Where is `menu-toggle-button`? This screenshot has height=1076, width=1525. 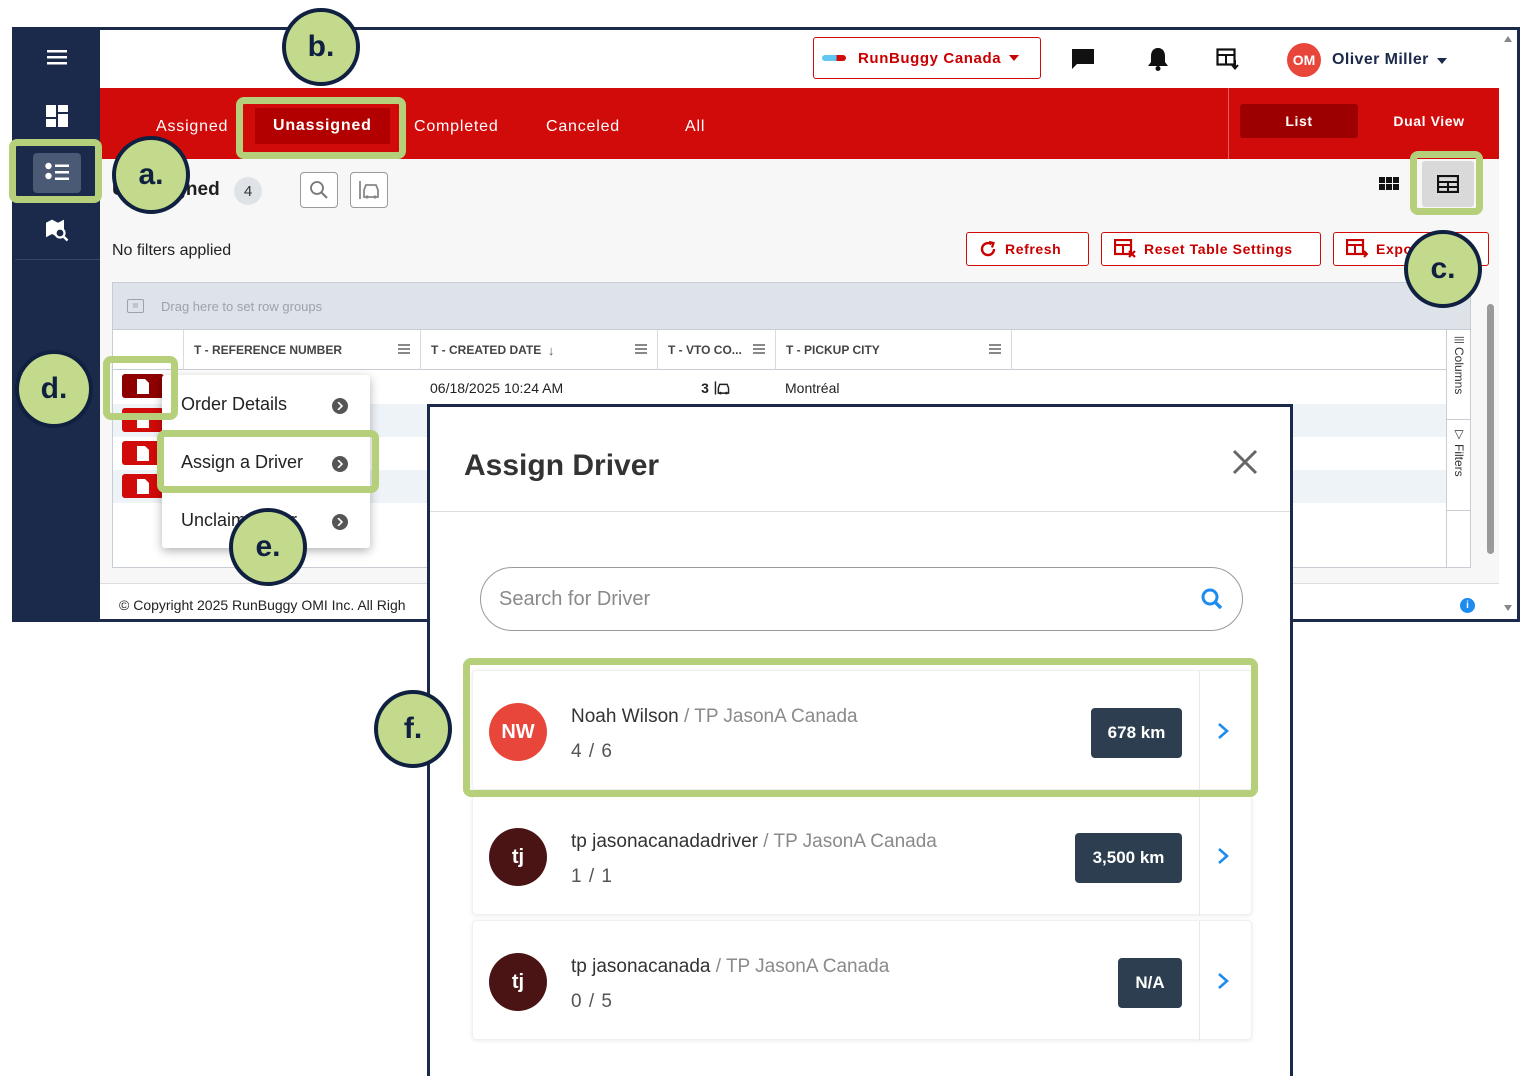
menu-toggle-button is located at coordinates (57, 57).